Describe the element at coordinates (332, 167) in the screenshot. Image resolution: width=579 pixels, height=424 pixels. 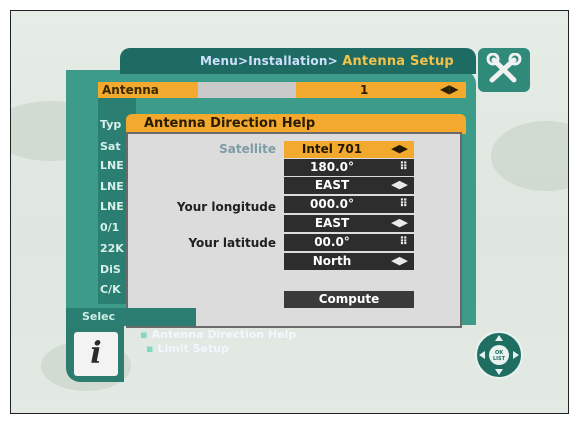
I see `field-value: 180.0°` at that location.